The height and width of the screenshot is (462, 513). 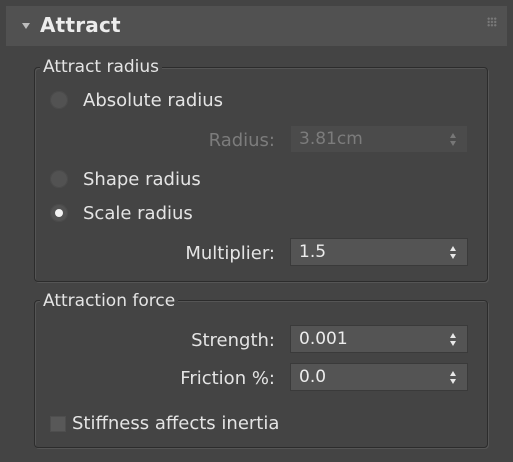 What do you see at coordinates (241, 140) in the screenshot?
I see `radius-label: Radius:` at bounding box center [241, 140].